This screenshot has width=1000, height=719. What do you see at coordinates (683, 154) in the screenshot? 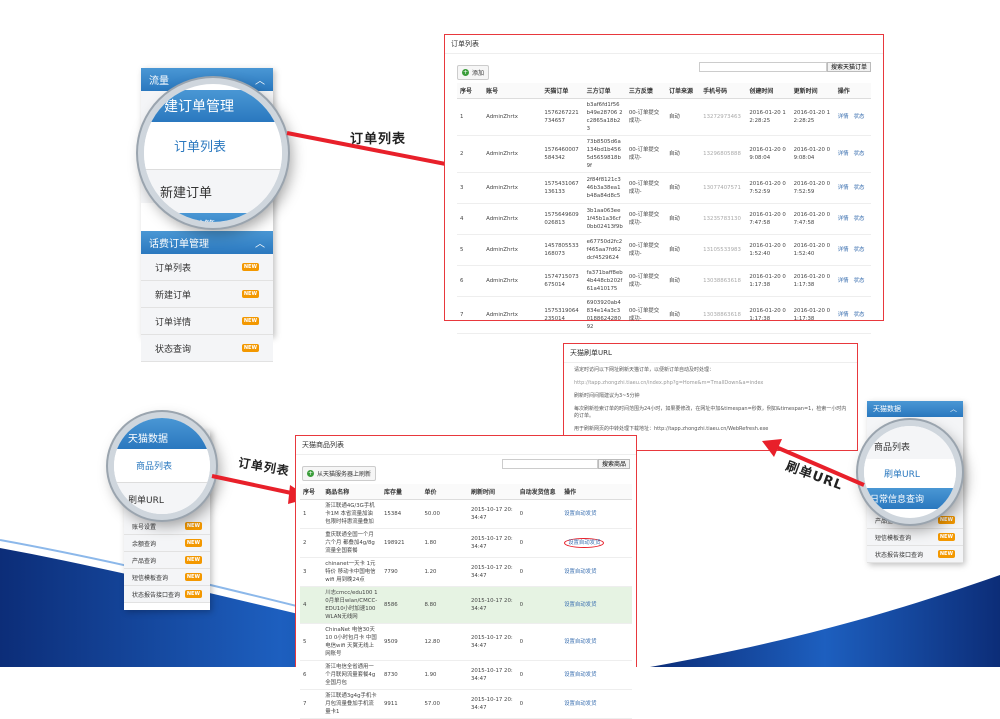
I see `cell-source: 自动` at bounding box center [683, 154].